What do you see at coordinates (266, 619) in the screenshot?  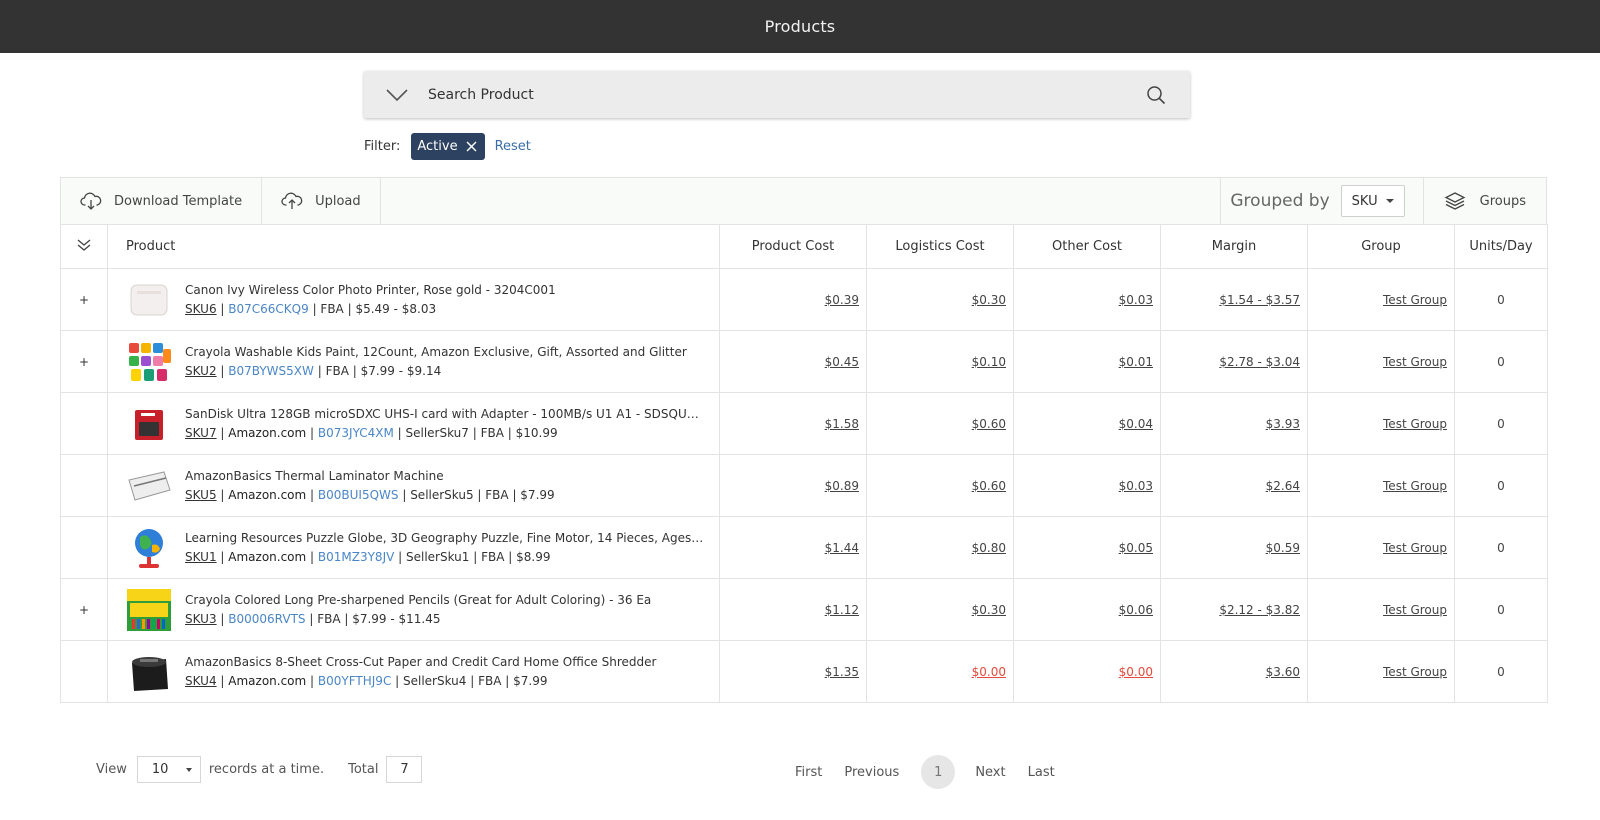 I see `asin-link: B00006RVTS` at bounding box center [266, 619].